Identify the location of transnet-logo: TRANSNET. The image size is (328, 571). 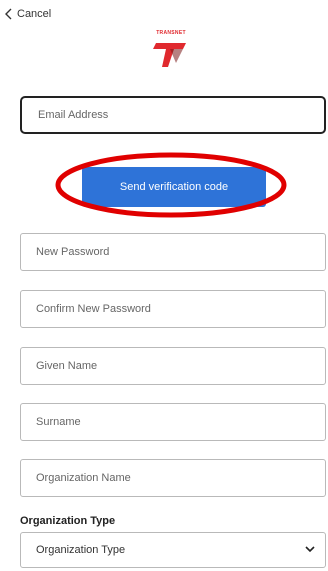
(171, 50).